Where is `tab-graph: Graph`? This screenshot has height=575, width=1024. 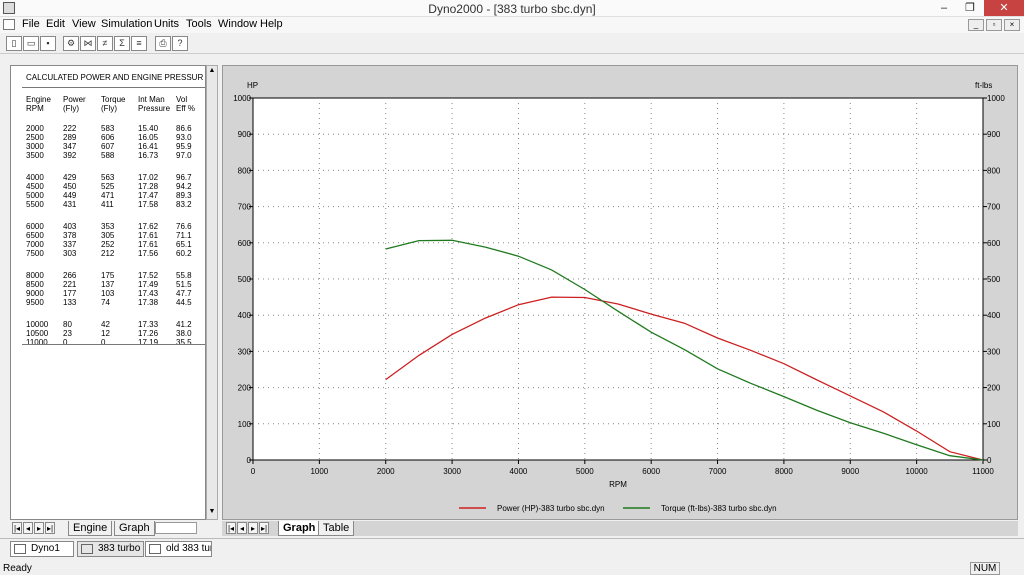 tab-graph: Graph is located at coordinates (299, 528).